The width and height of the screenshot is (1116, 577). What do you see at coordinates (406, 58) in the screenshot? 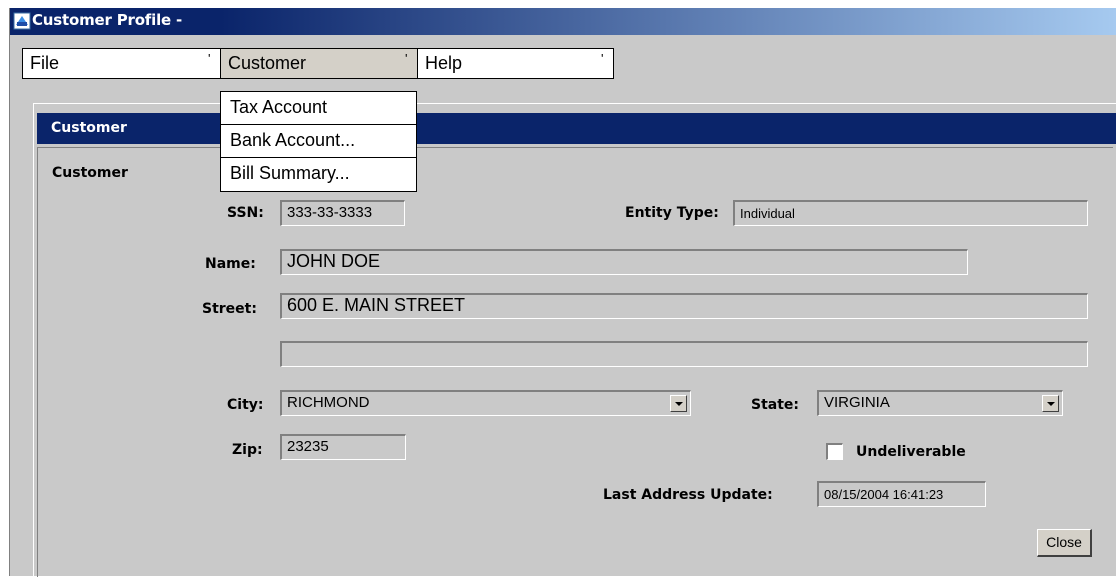
I see `menu-customer-marker: '` at bounding box center [406, 58].